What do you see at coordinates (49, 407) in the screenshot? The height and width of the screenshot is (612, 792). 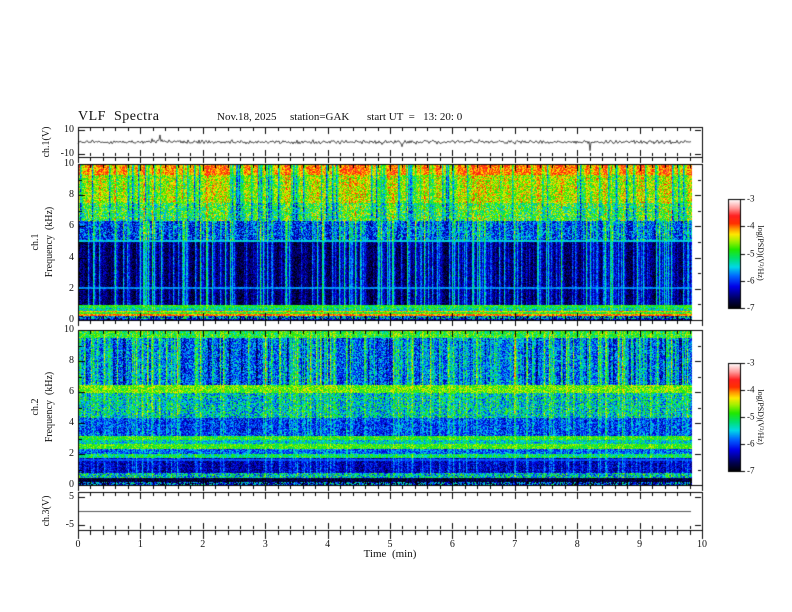 I see `ch2-spec-ylabel: Frequency (kHz)` at bounding box center [49, 407].